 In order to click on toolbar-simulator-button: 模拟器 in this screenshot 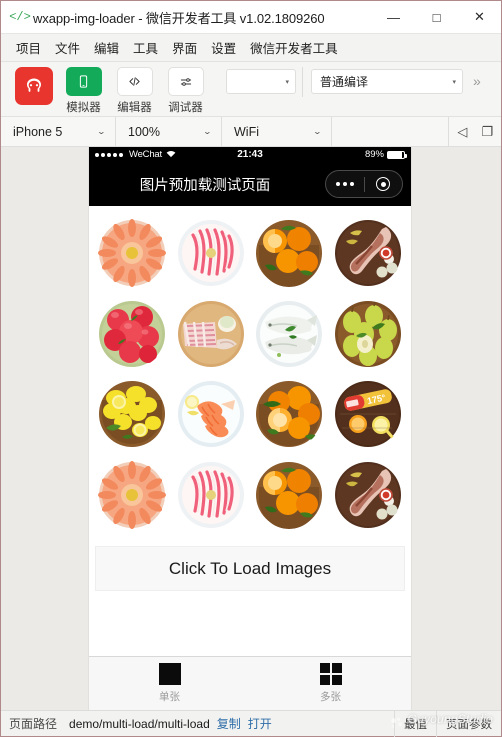, I will do `click(83, 91)`.